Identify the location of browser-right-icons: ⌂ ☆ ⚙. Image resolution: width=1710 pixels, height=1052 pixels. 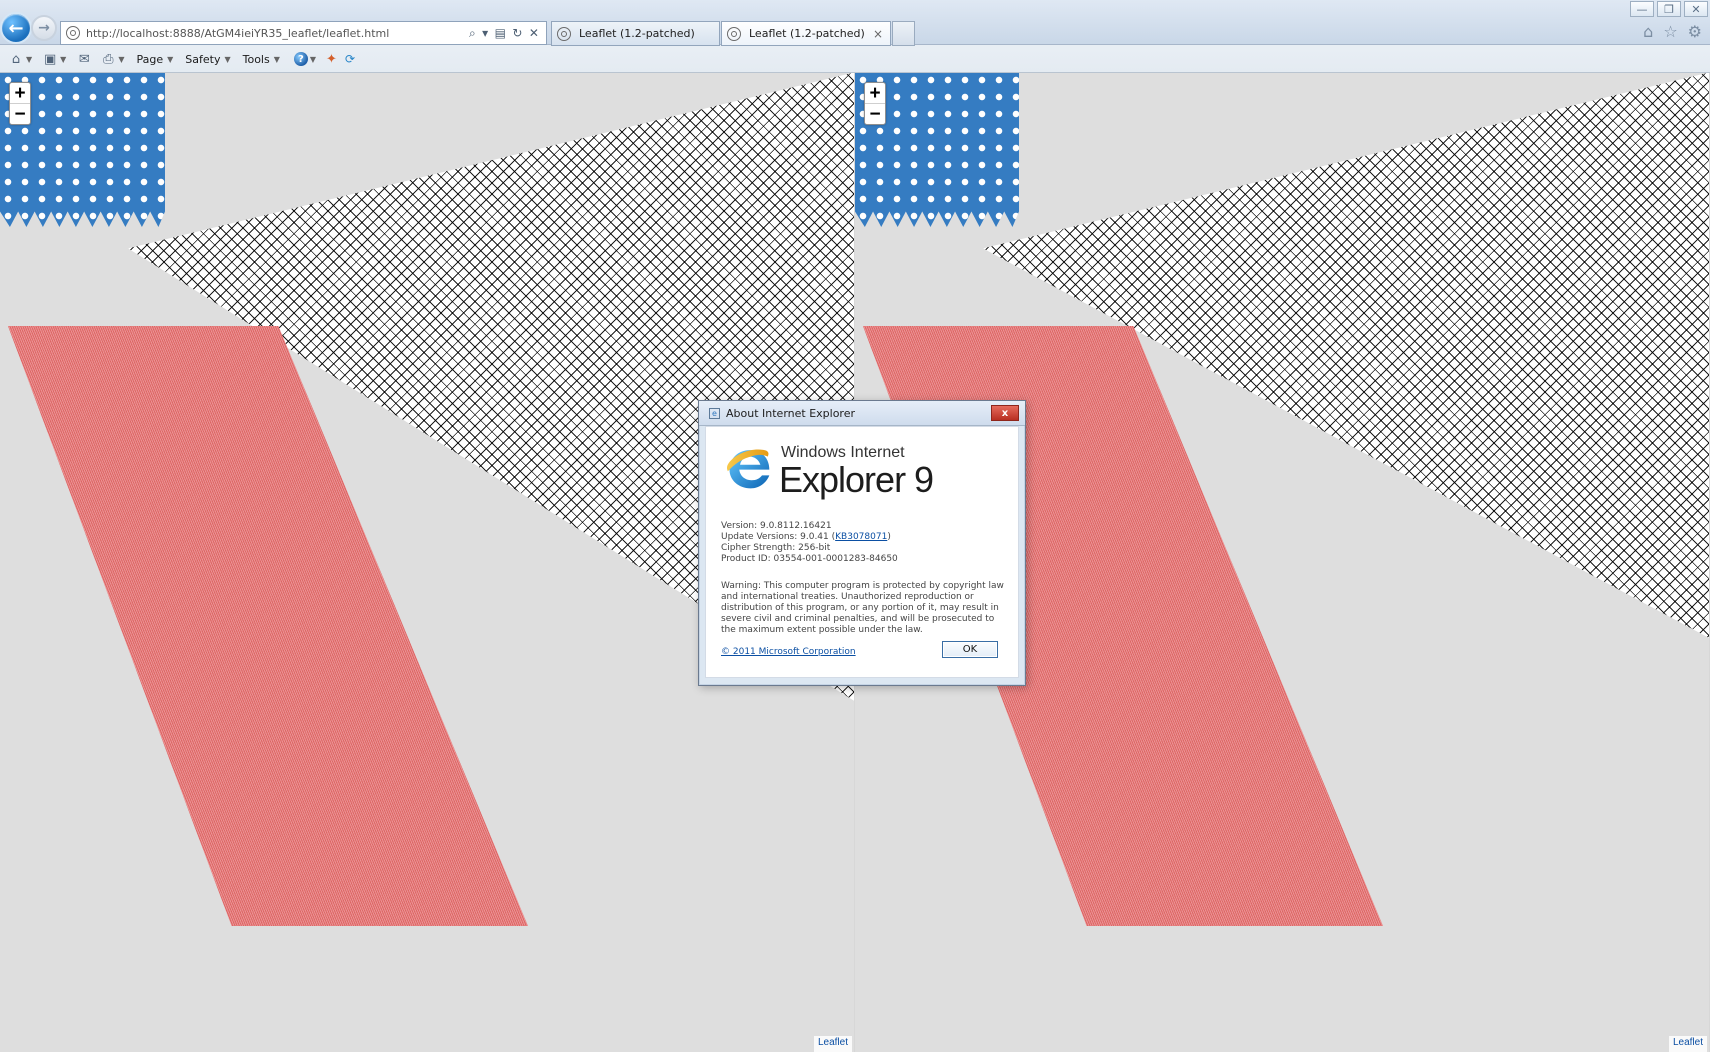
(1672, 31).